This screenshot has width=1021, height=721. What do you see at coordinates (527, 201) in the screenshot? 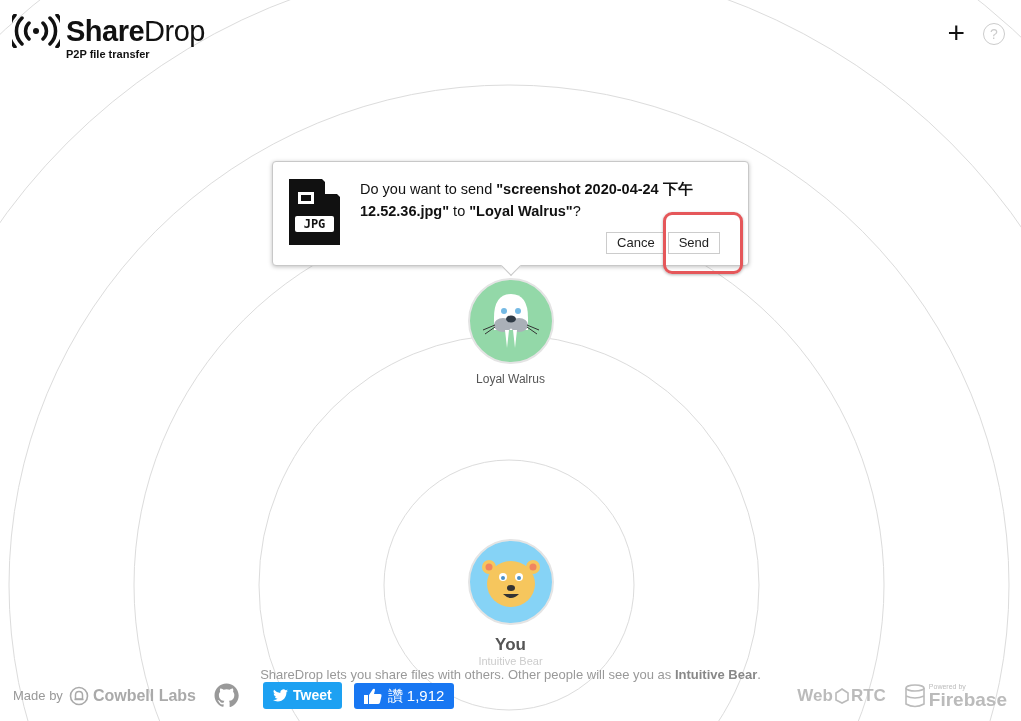
I see `confirmation-message: Do you want to send "screenshot 2020-04-24 下午 12.52.36.jpg" to "Loyal Walrus"?` at bounding box center [527, 201].